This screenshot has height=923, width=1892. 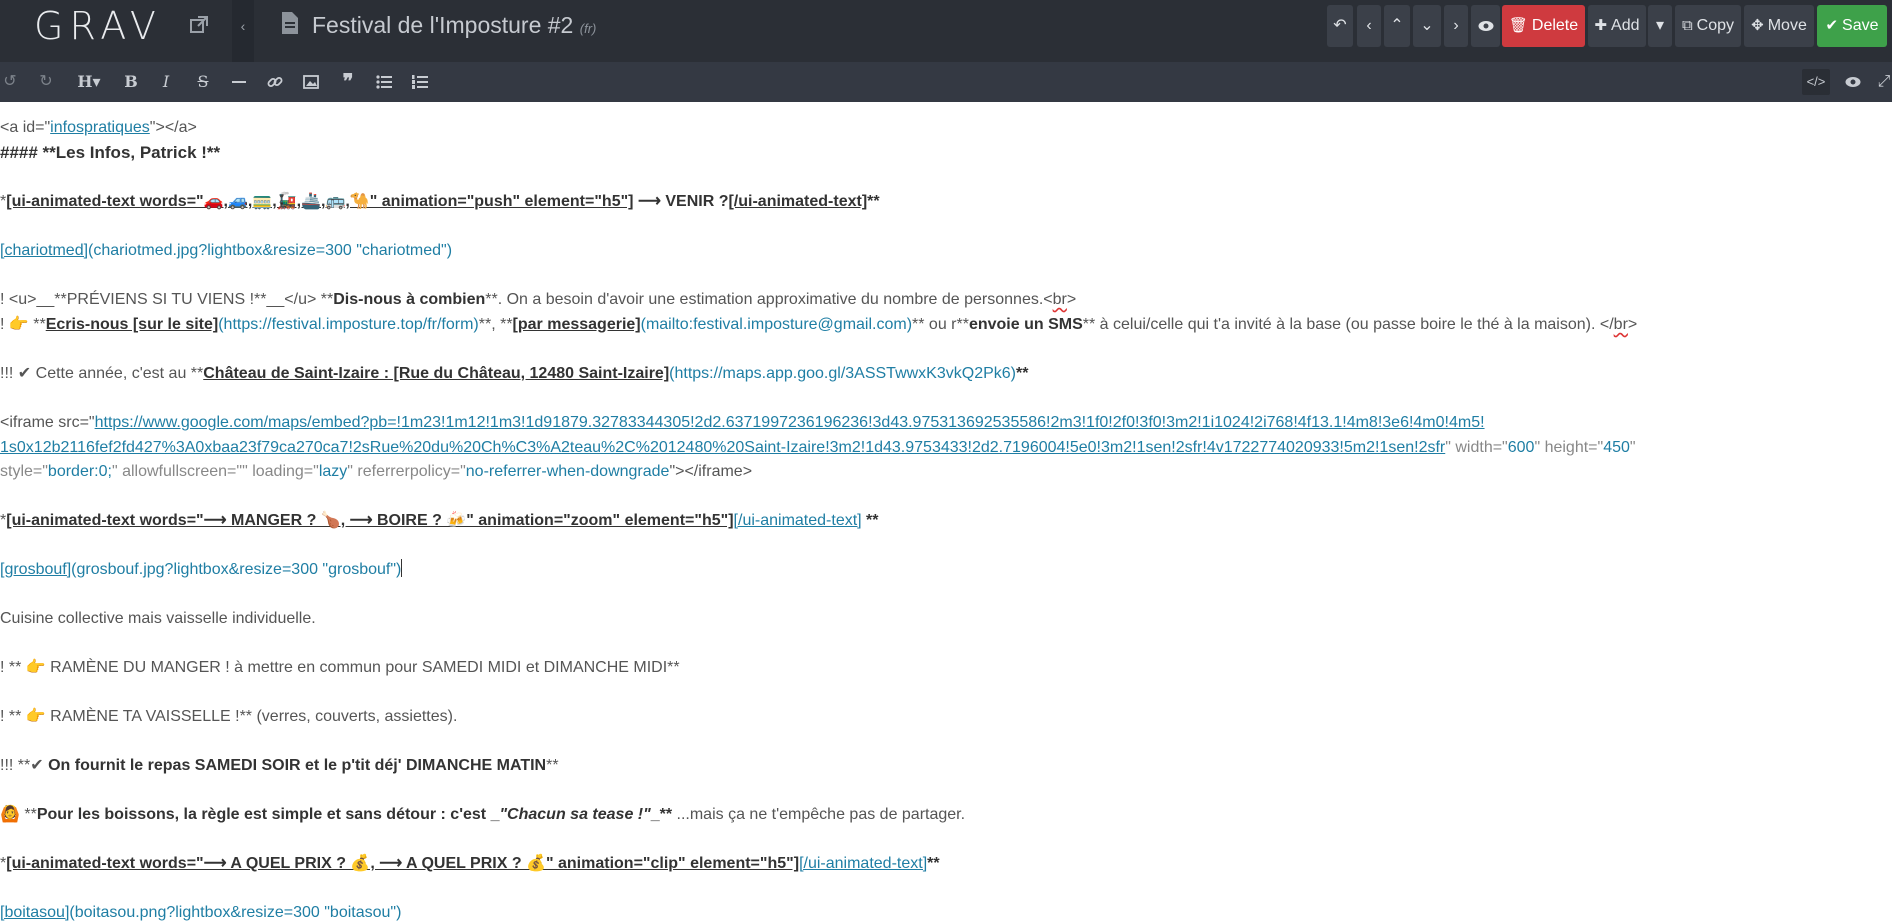 I want to click on line-17-text-d: _**, so click(x=661, y=814).